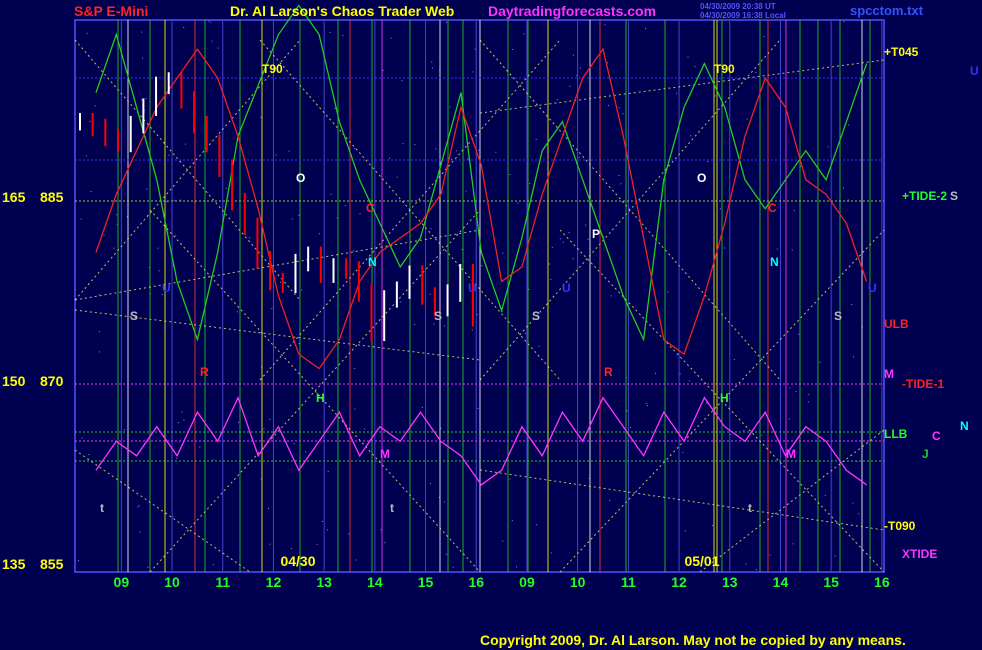 The width and height of the screenshot is (982, 650). I want to click on x-tick: 12, so click(679, 582).